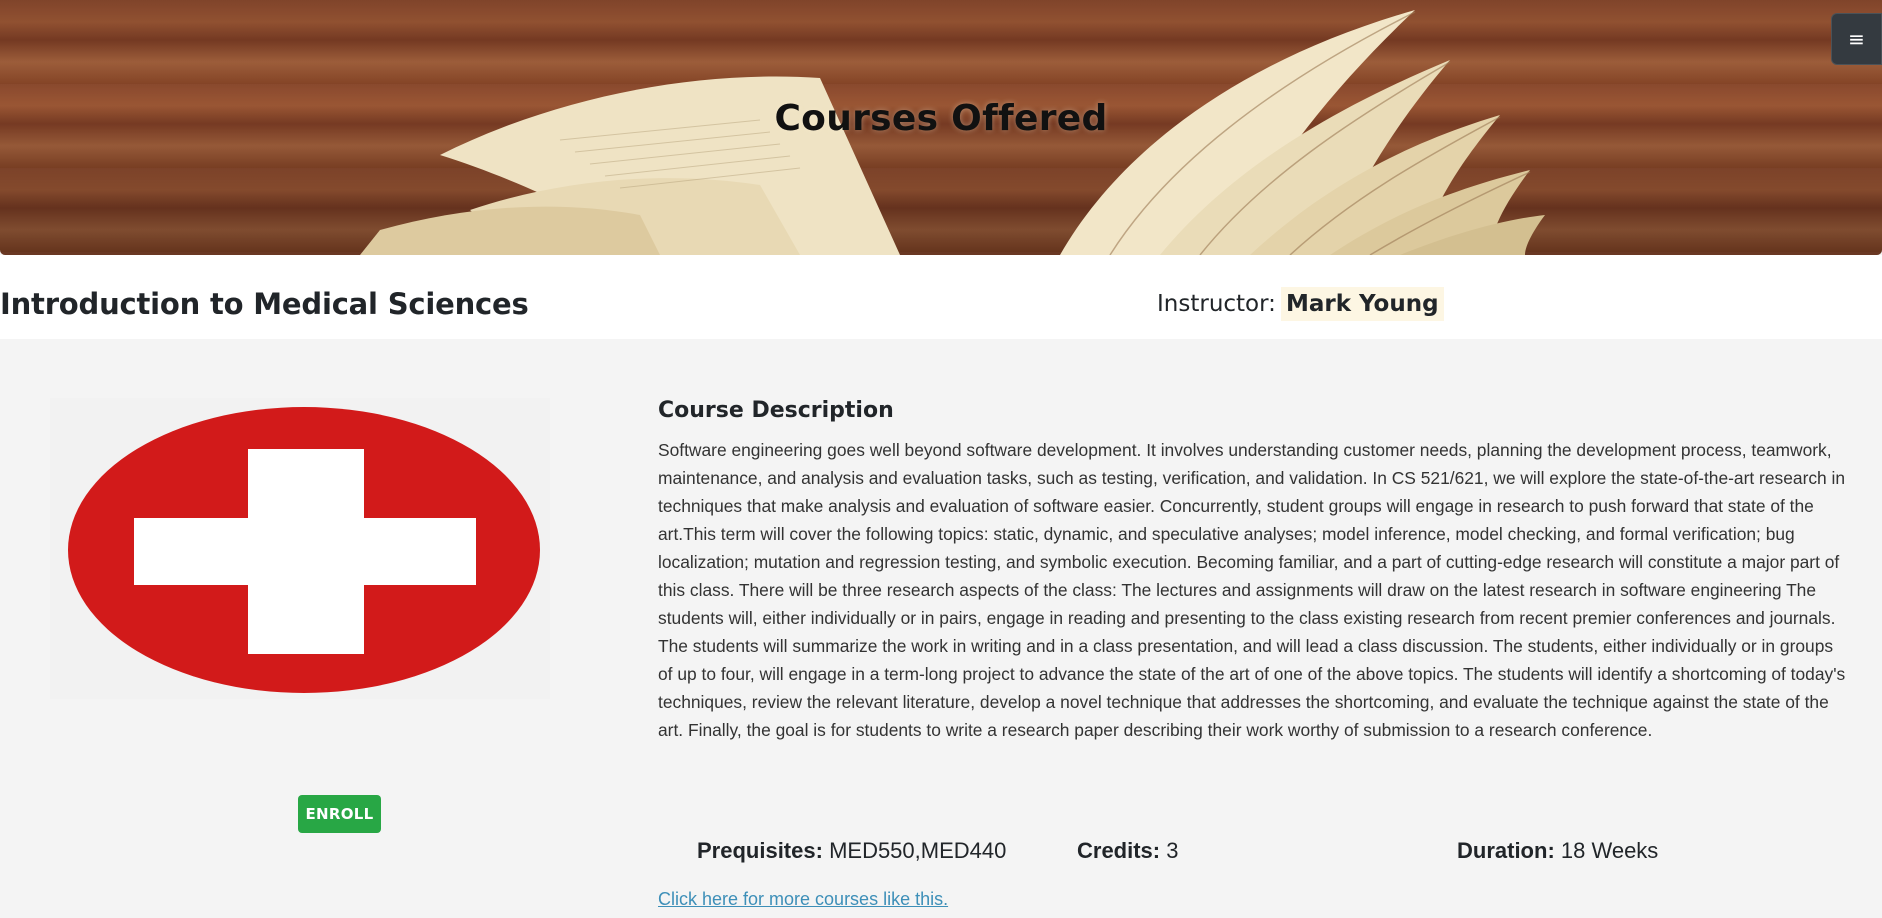 This screenshot has height=918, width=1882. What do you see at coordinates (1557, 851) in the screenshot?
I see `duration: Duration: 18 Weeks` at bounding box center [1557, 851].